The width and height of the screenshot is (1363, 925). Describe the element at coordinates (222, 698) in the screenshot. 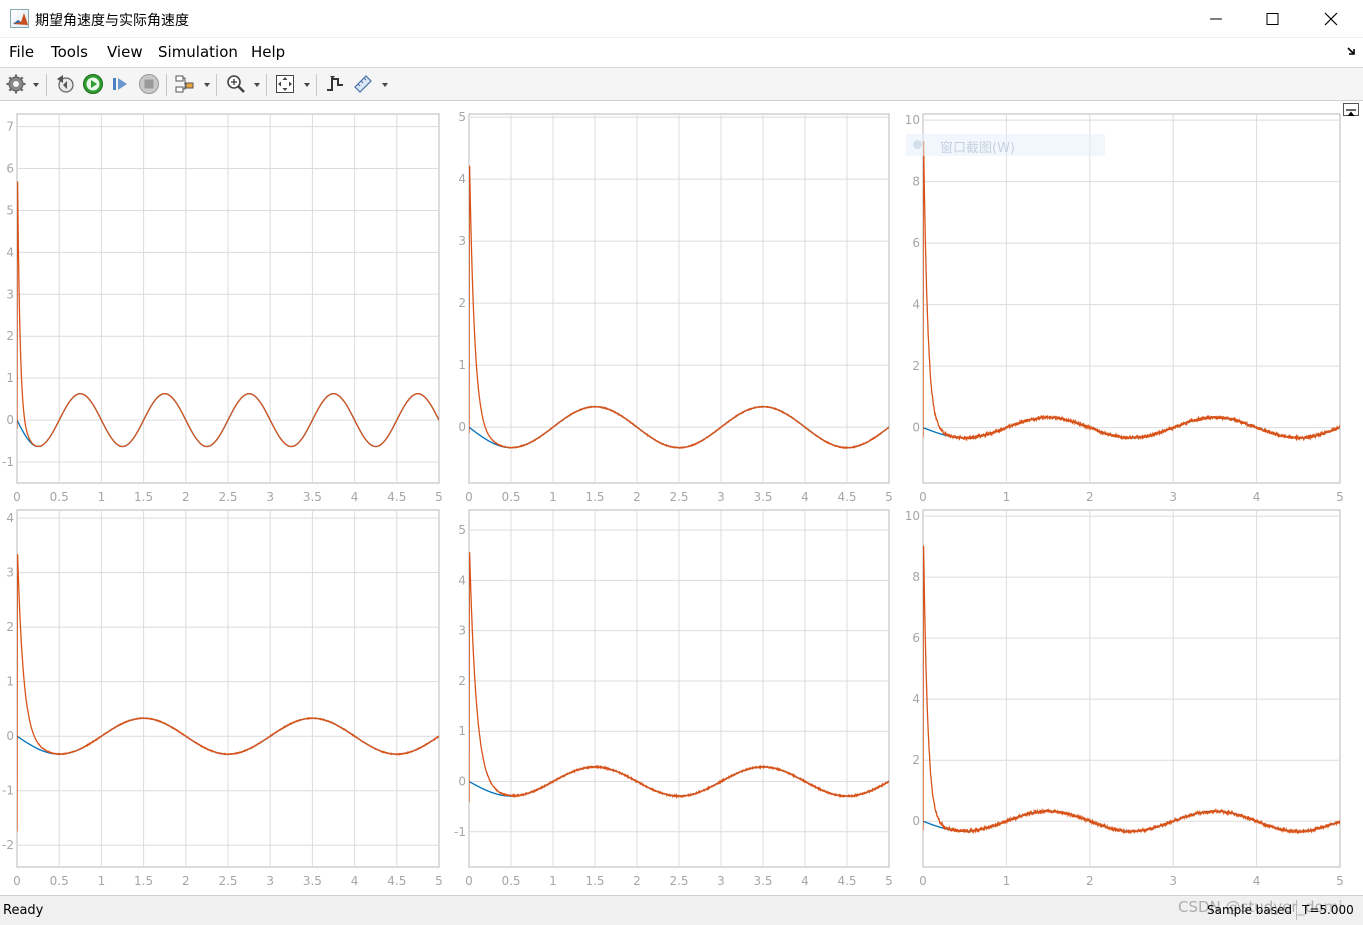

I see `scope-axes-4: 0 0.5 1 1.5 2 2.5 3 3.5 4 4.5 5 -2 -1 0 1 2 3 4` at that location.